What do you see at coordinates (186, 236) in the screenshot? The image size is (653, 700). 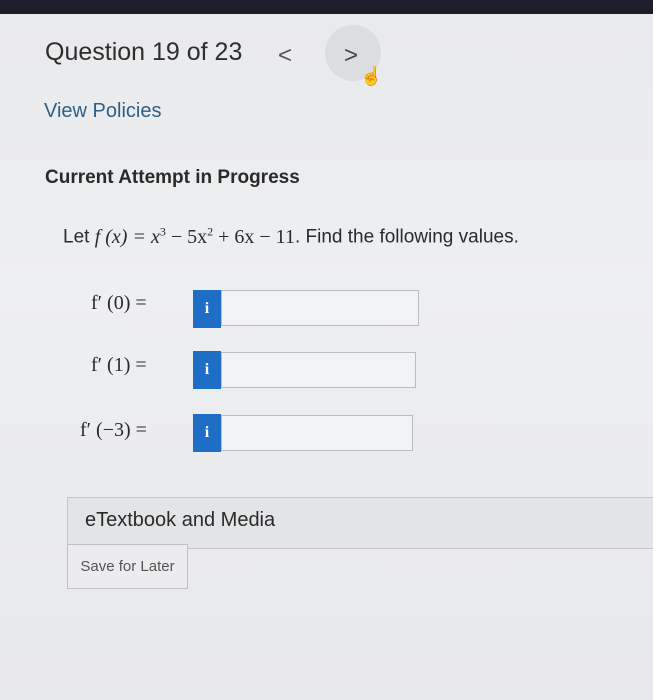 I see `problem-mid: − 5x` at bounding box center [186, 236].